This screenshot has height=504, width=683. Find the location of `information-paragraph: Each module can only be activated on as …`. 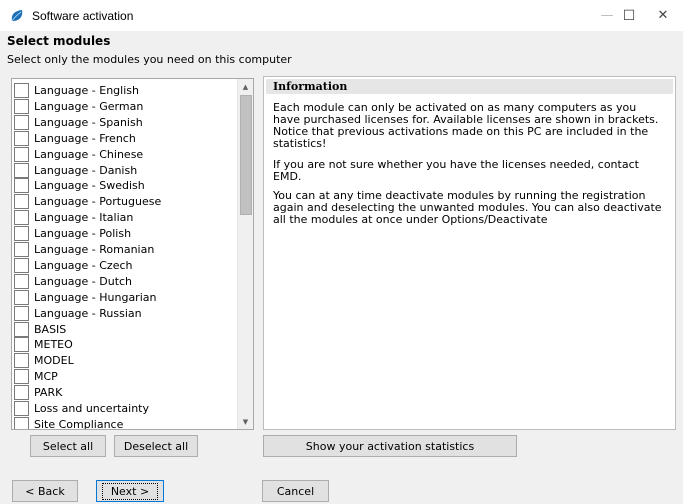

information-paragraph: Each module can only be activated on as … is located at coordinates (466, 125).